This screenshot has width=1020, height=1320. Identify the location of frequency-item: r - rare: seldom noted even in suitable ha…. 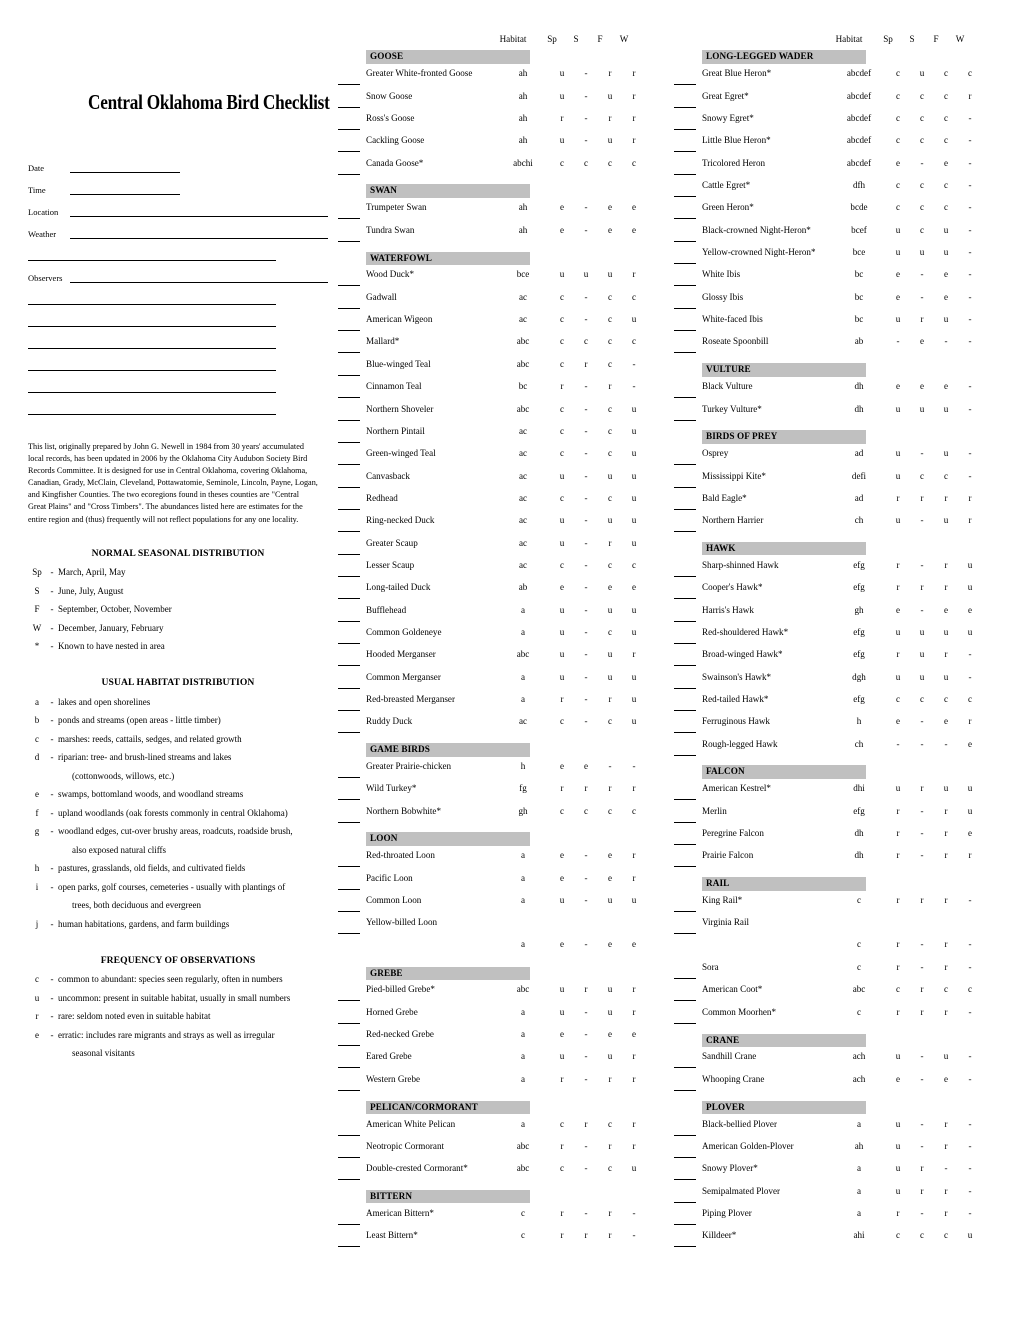
(178, 1016).